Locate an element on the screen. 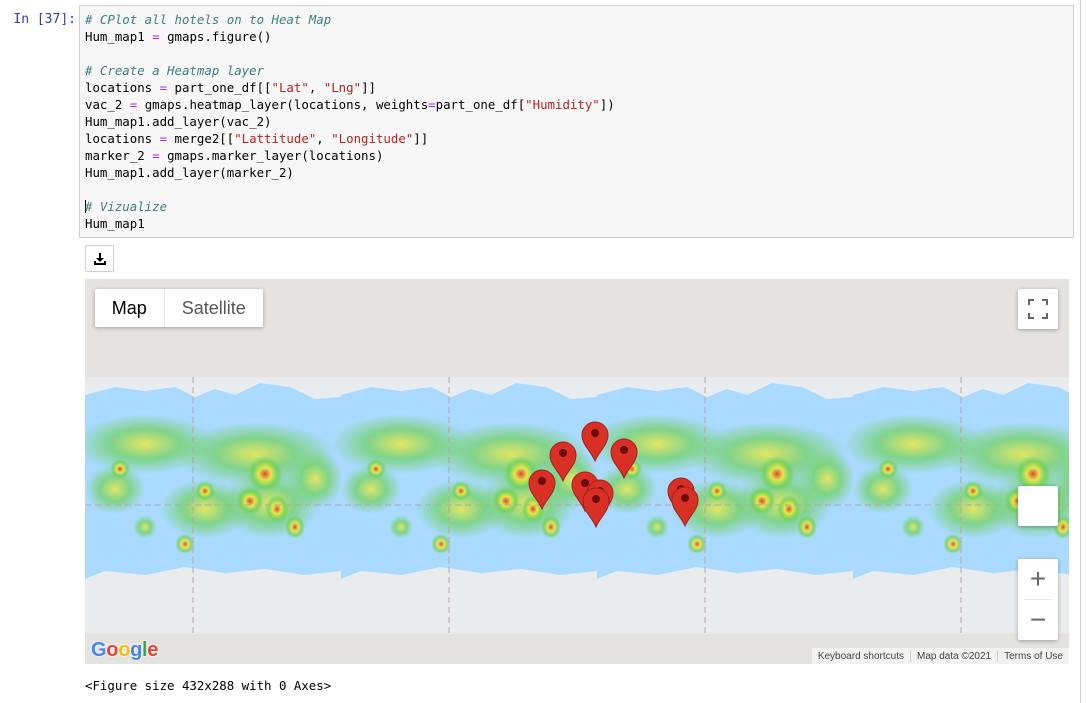 The width and height of the screenshot is (1087, 703). keyboard-shortcuts-link: Keyboard shortcuts is located at coordinates (864, 656).